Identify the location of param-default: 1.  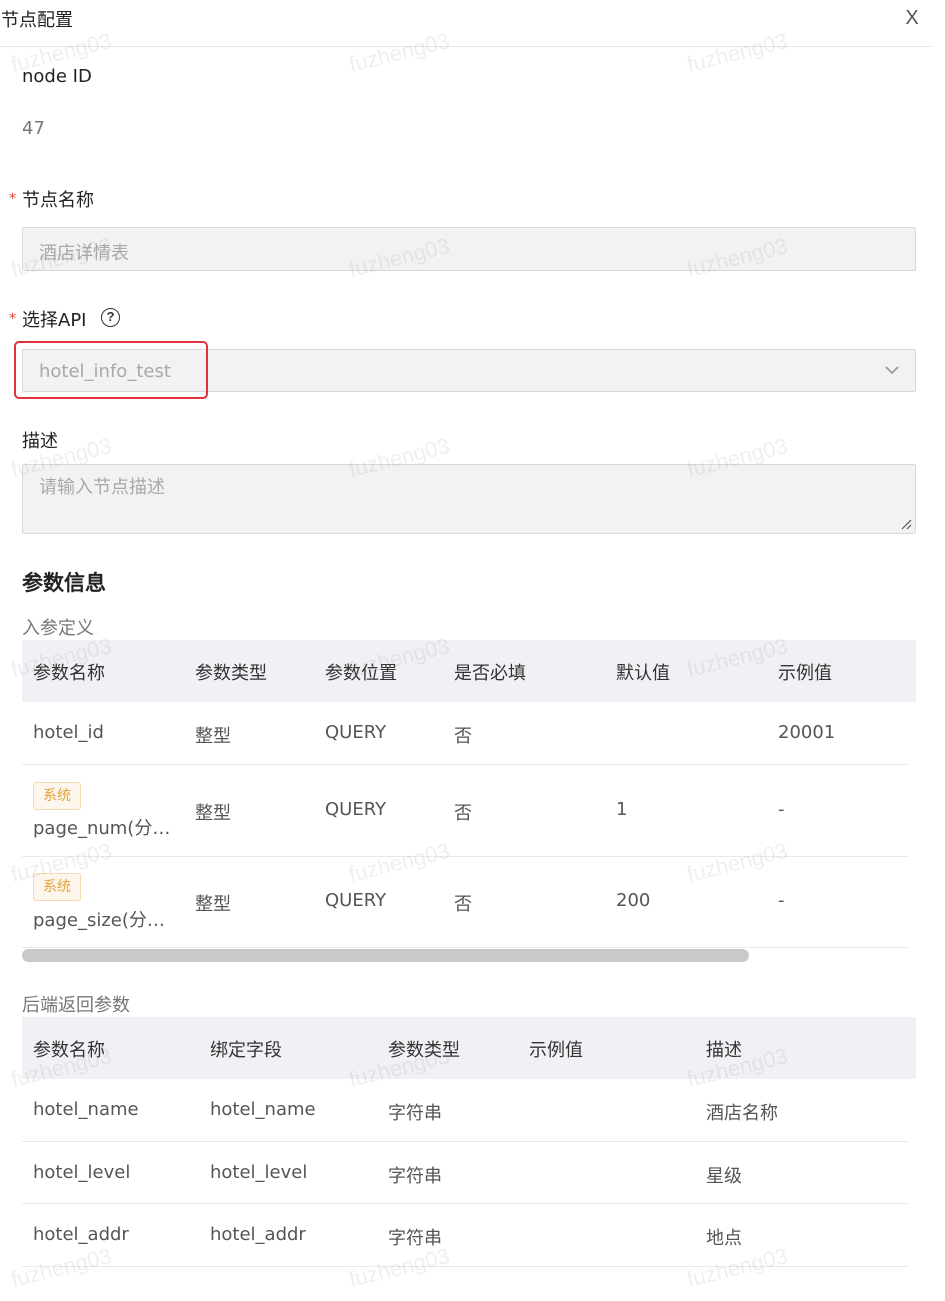
(622, 809).